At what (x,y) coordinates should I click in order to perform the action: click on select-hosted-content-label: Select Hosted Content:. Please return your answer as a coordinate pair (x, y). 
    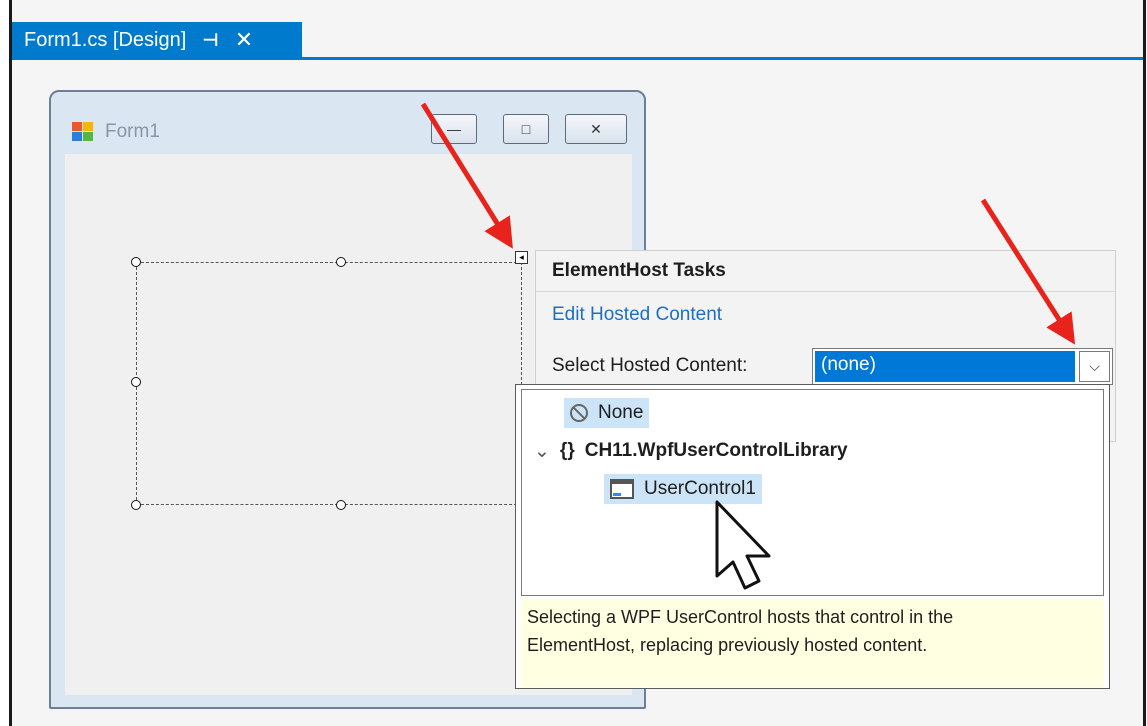
    Looking at the image, I should click on (650, 365).